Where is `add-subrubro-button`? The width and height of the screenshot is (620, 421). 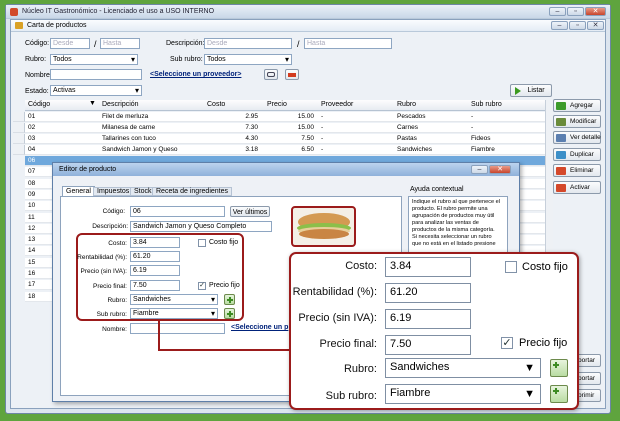
add-subrubro-button is located at coordinates (229, 313).